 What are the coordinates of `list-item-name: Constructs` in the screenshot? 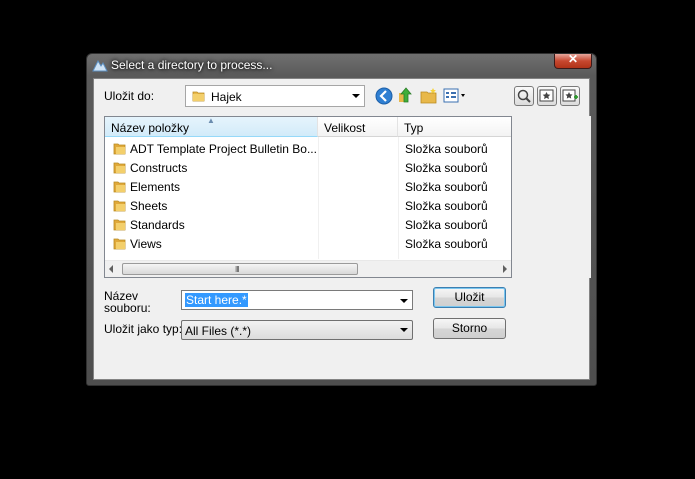 It's located at (159, 168).